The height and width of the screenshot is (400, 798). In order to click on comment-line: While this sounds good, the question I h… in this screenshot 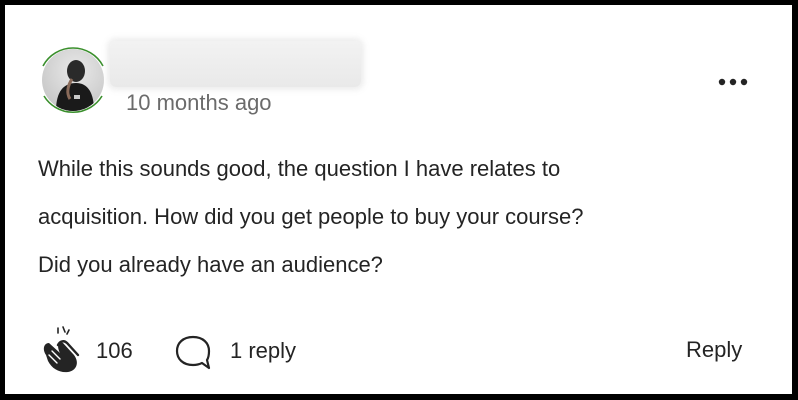, I will do `click(299, 168)`.